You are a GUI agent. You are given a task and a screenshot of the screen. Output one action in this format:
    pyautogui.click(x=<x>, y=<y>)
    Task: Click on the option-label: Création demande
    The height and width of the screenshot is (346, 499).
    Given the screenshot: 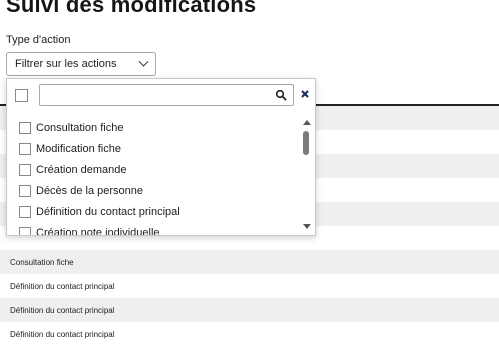 What is the action you would take?
    pyautogui.click(x=81, y=169)
    